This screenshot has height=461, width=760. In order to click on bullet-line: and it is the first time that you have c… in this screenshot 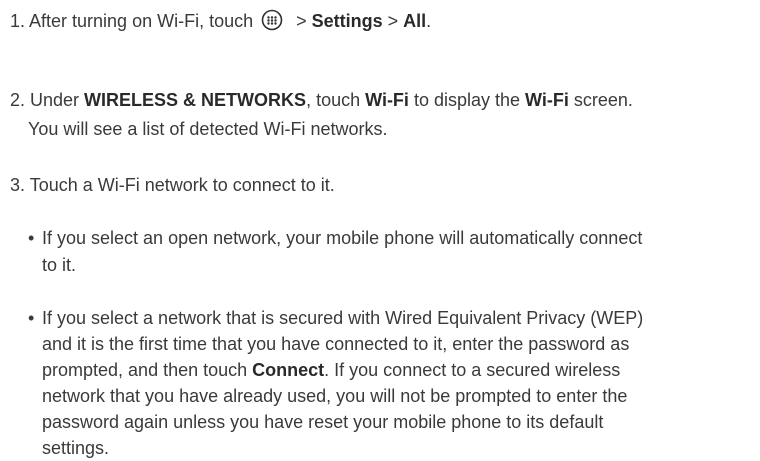, I will do `click(336, 344)`.